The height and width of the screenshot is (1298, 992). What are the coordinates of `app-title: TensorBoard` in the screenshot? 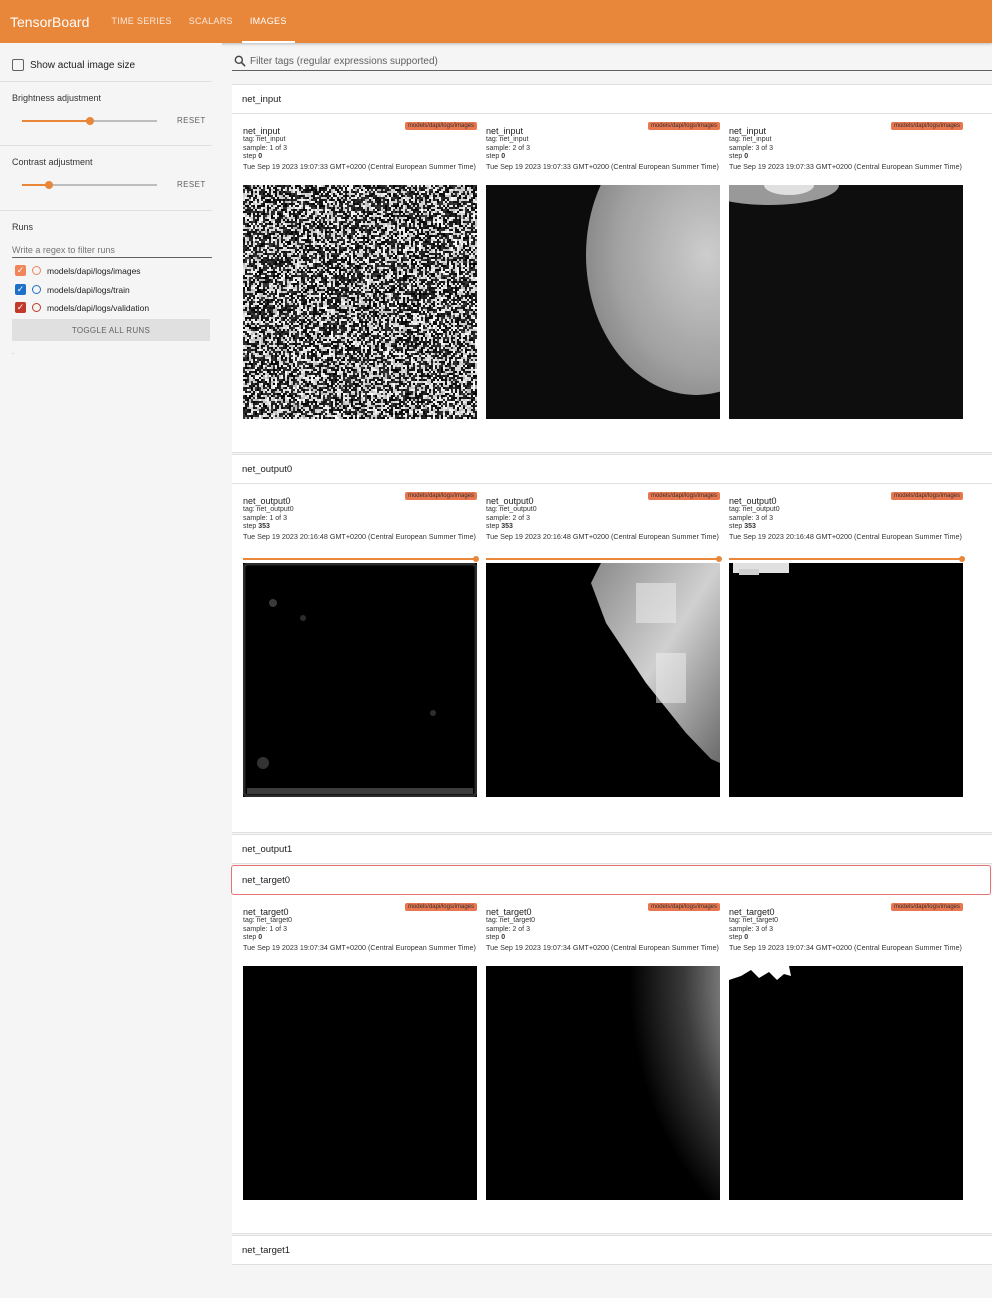 It's located at (49, 22).